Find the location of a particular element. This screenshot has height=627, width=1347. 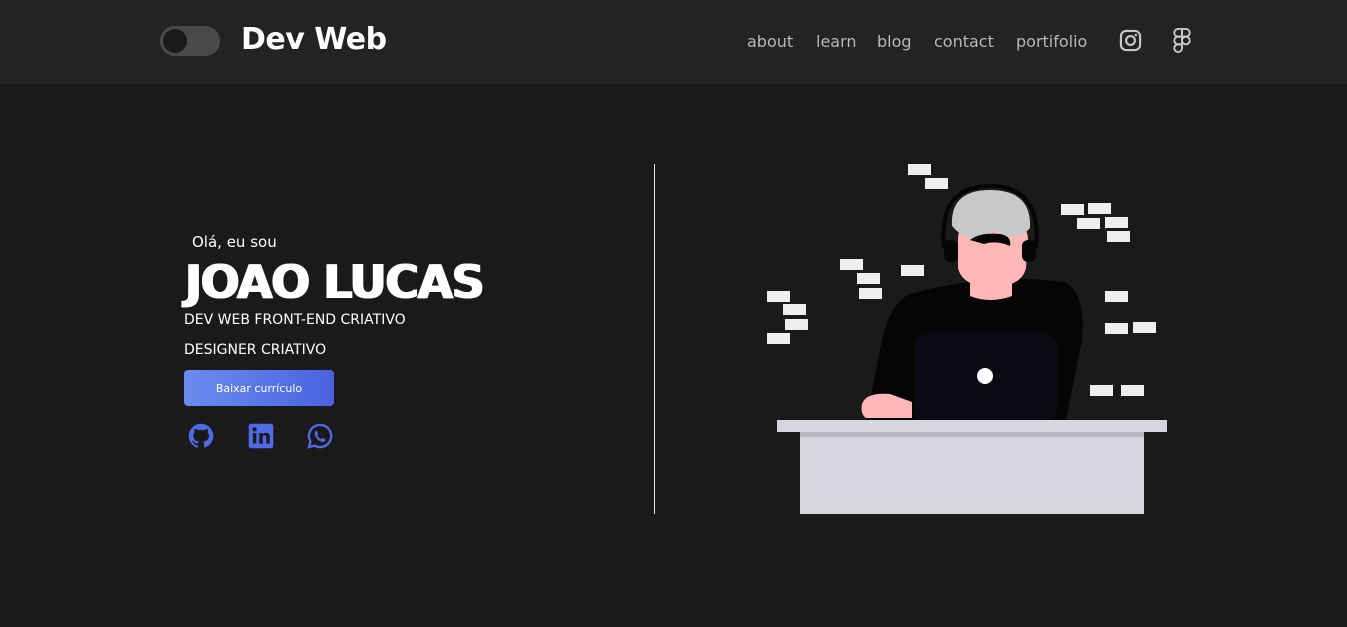

instagram-icon is located at coordinates (1130, 40).